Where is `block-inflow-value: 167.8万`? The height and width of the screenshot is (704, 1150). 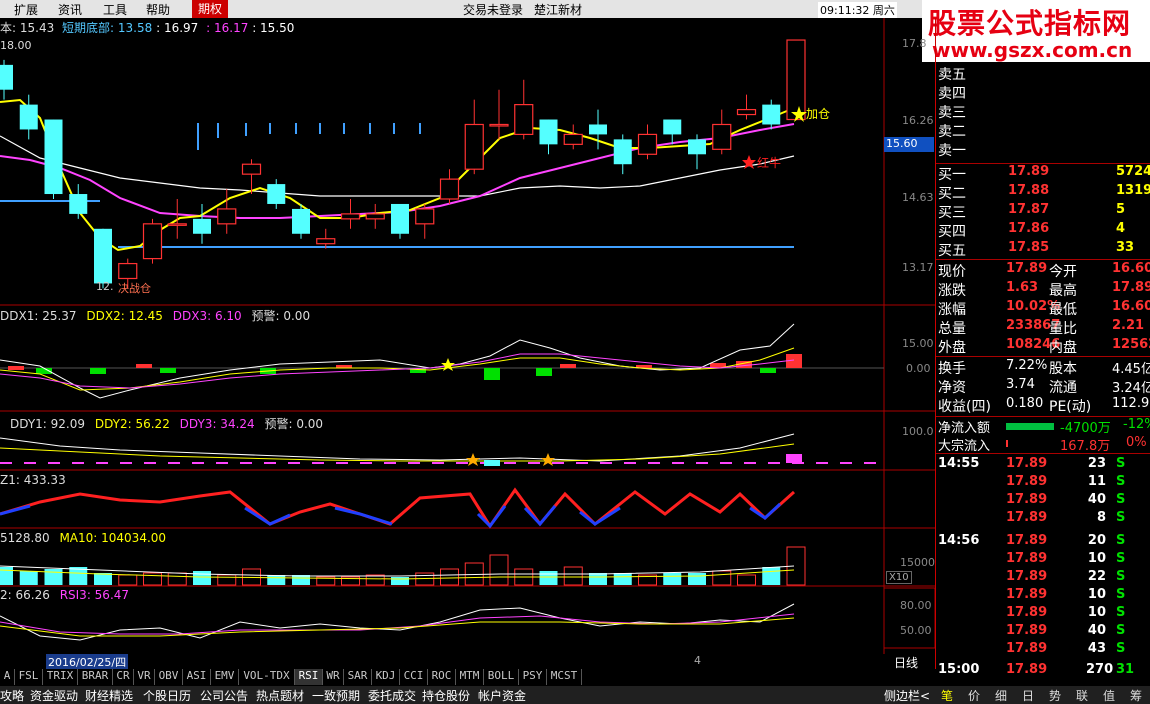 block-inflow-value: 167.8万 is located at coordinates (1085, 446).